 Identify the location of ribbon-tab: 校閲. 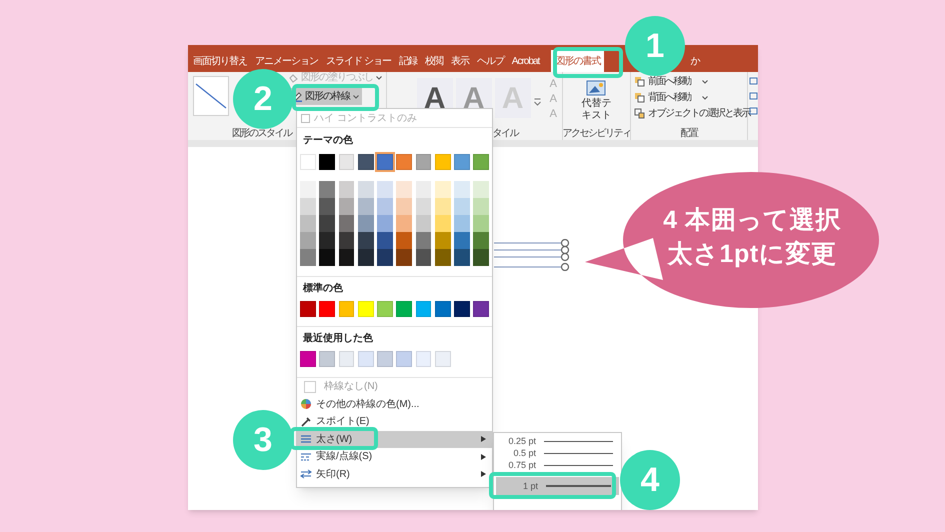
(433, 61).